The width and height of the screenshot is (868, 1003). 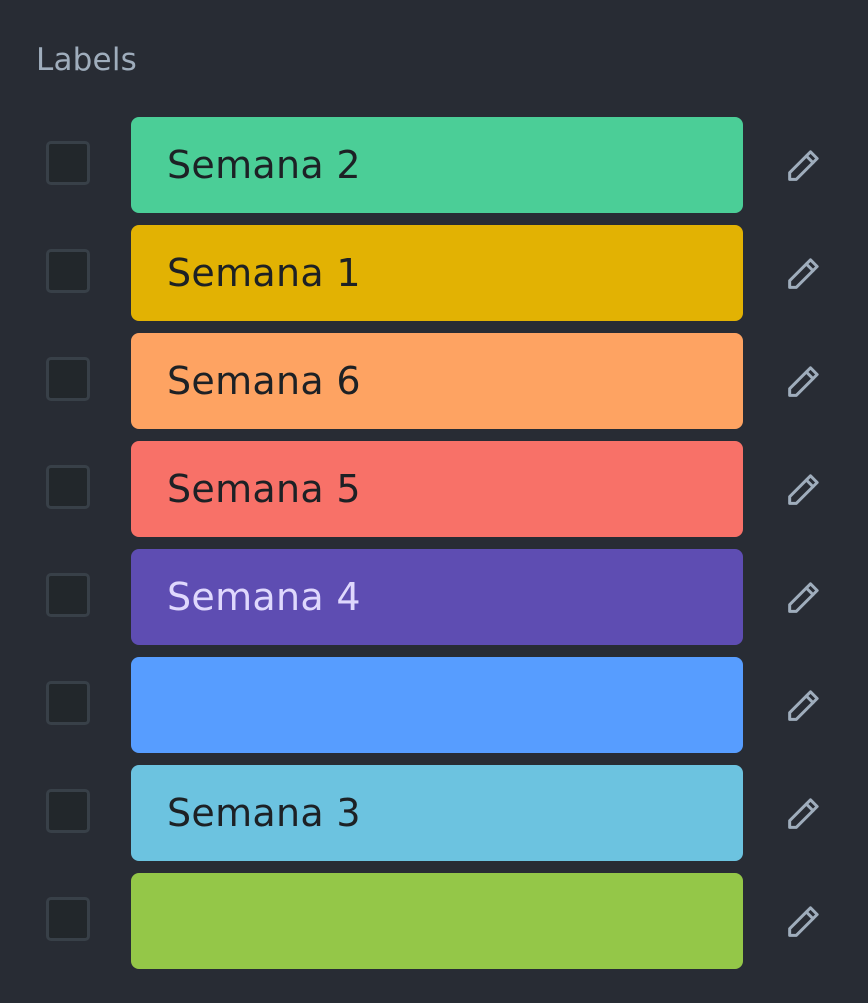 I want to click on label-chip: Semana 3, so click(x=437, y=813).